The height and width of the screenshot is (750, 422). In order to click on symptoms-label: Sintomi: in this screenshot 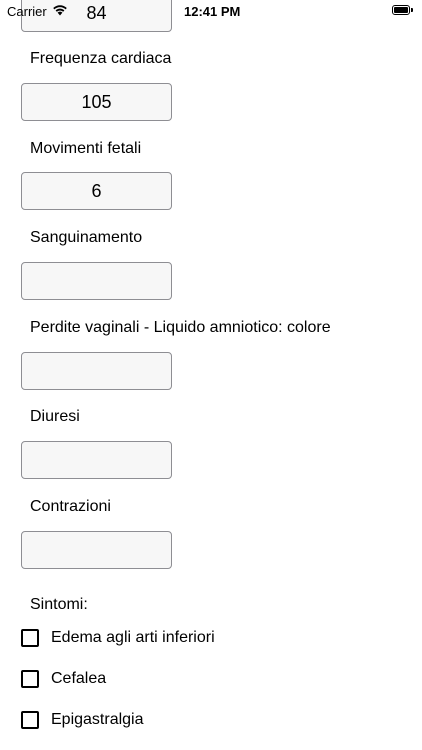, I will do `click(59, 604)`.